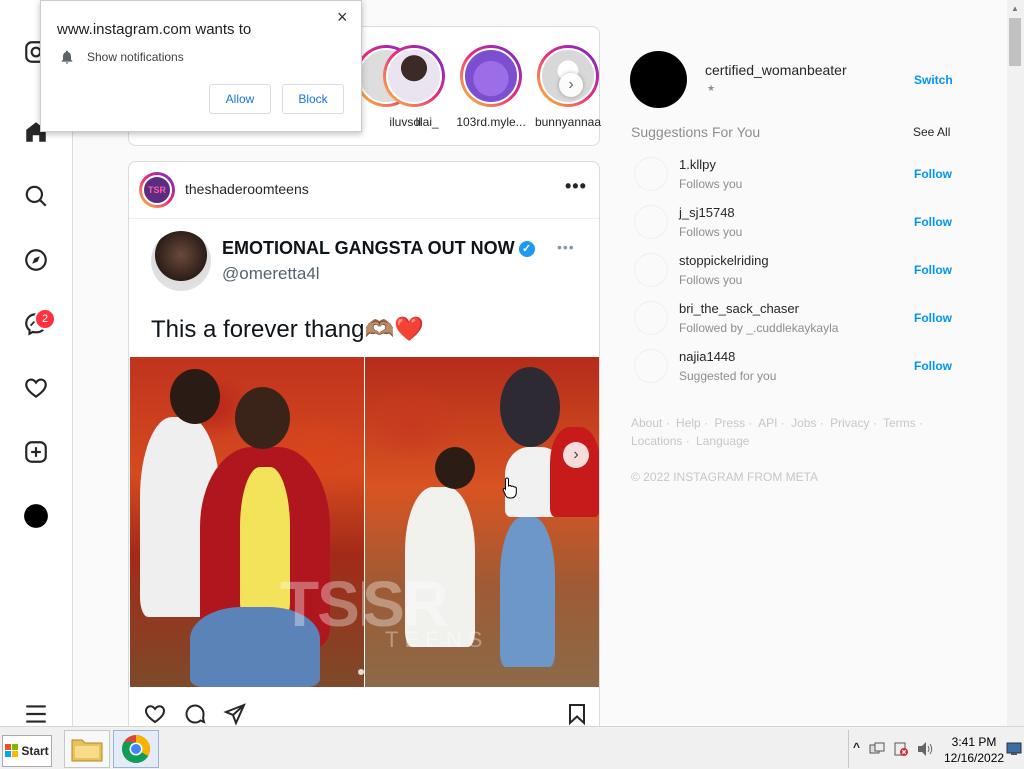 Image resolution: width=1024 pixels, height=769 pixels. Describe the element at coordinates (566, 247) in the screenshot. I see `tweet-more-icon: •••` at that location.